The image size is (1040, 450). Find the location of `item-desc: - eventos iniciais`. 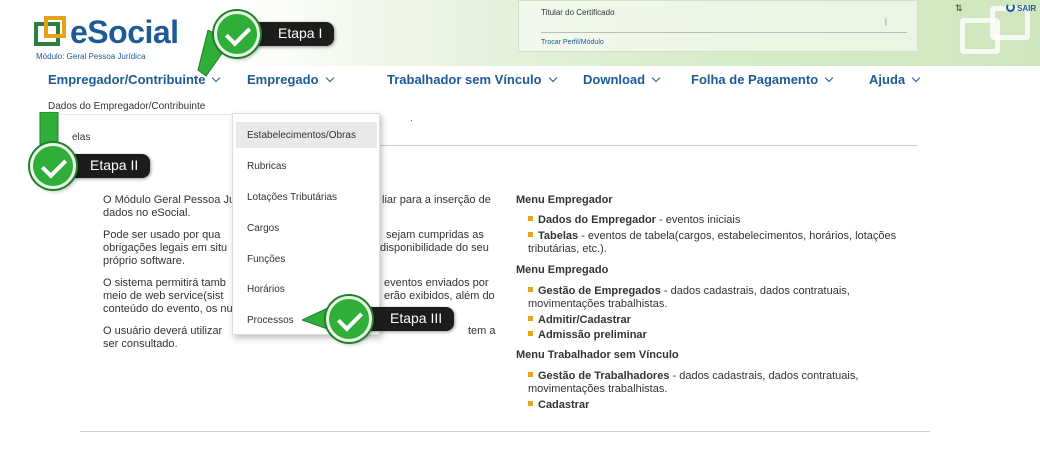

item-desc: - eventos iniciais is located at coordinates (698, 220).